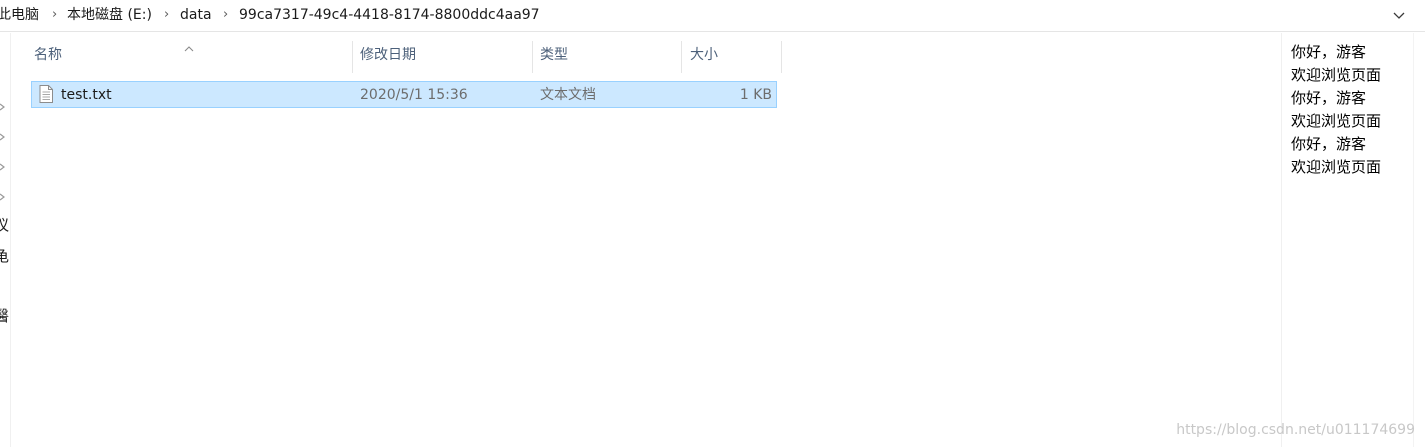 Image resolution: width=1425 pixels, height=447 pixels. I want to click on navigation-pane: 议 龟 醫, so click(5, 240).